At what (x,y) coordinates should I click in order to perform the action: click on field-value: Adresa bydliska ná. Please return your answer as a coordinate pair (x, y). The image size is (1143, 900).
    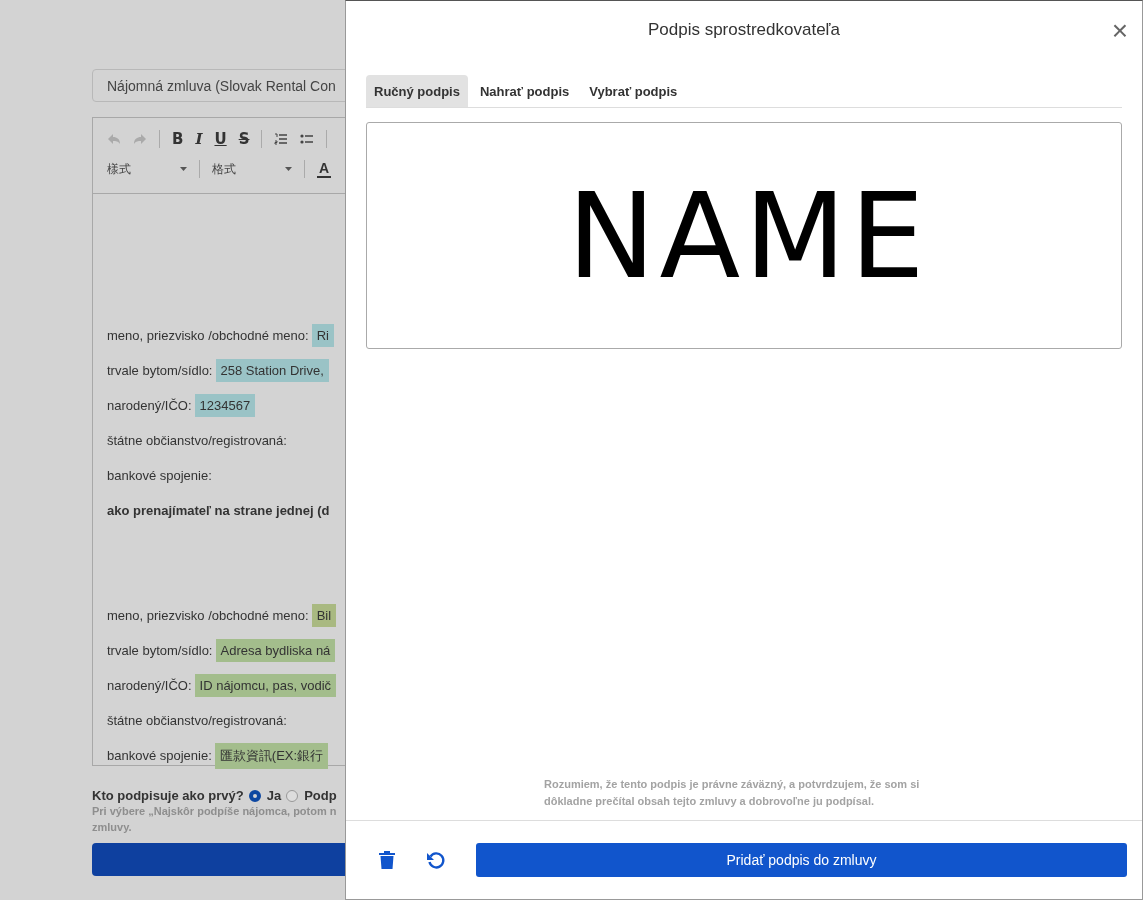
    Looking at the image, I should click on (275, 650).